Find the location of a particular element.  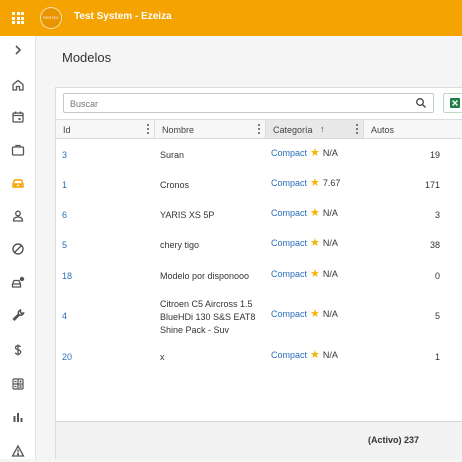

row-autos: 1 is located at coordinates (437, 357).